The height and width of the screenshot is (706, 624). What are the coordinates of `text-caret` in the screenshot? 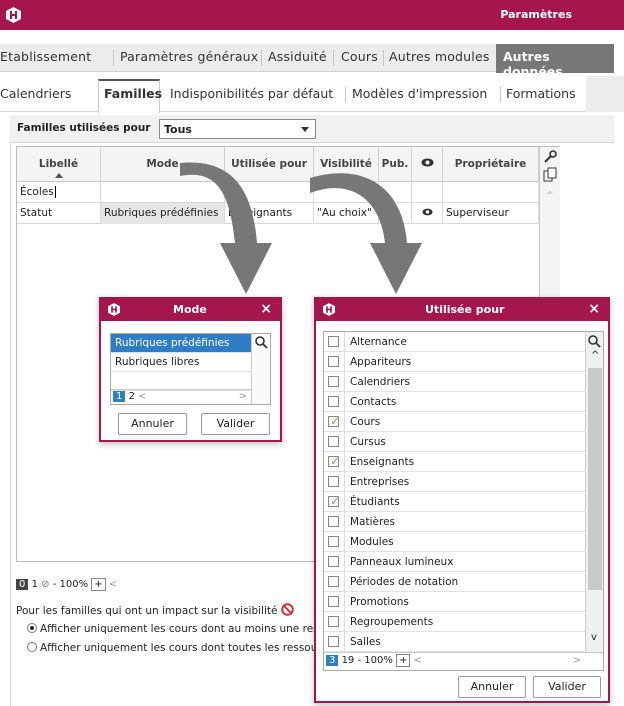 It's located at (55, 192).